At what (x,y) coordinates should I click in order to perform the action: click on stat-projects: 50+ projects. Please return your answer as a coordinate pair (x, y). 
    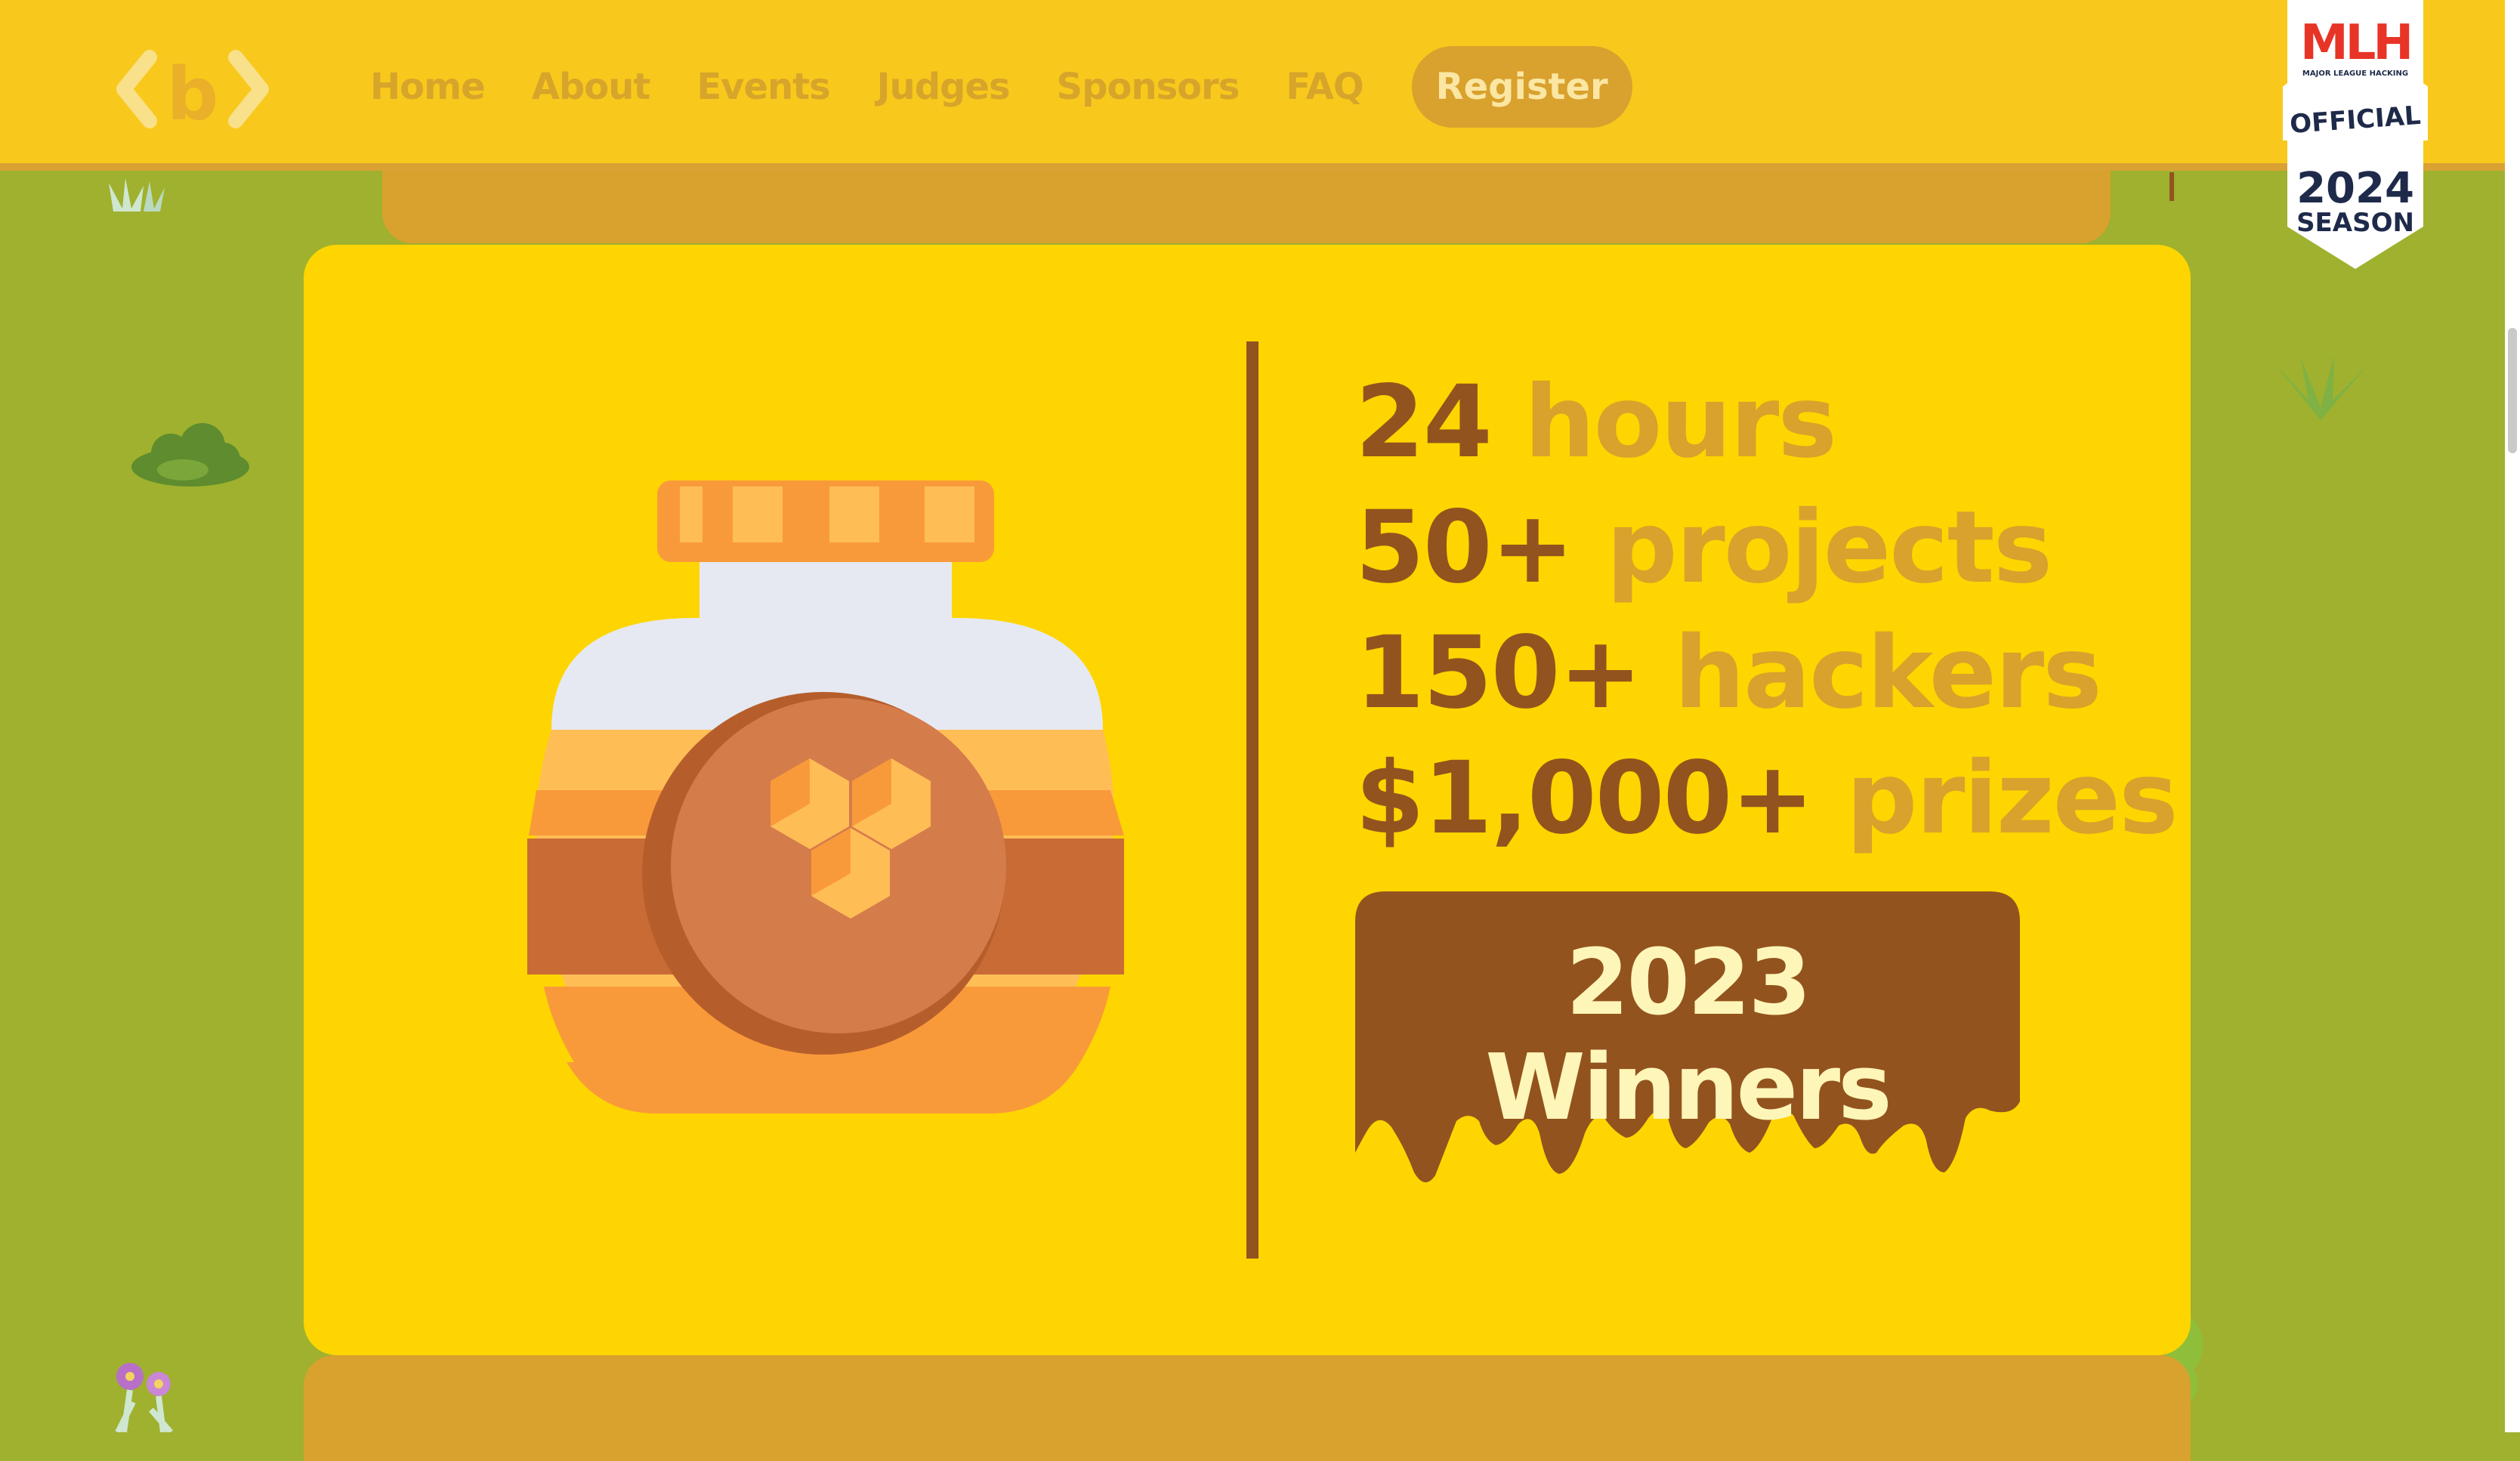
    Looking at the image, I should click on (1766, 547).